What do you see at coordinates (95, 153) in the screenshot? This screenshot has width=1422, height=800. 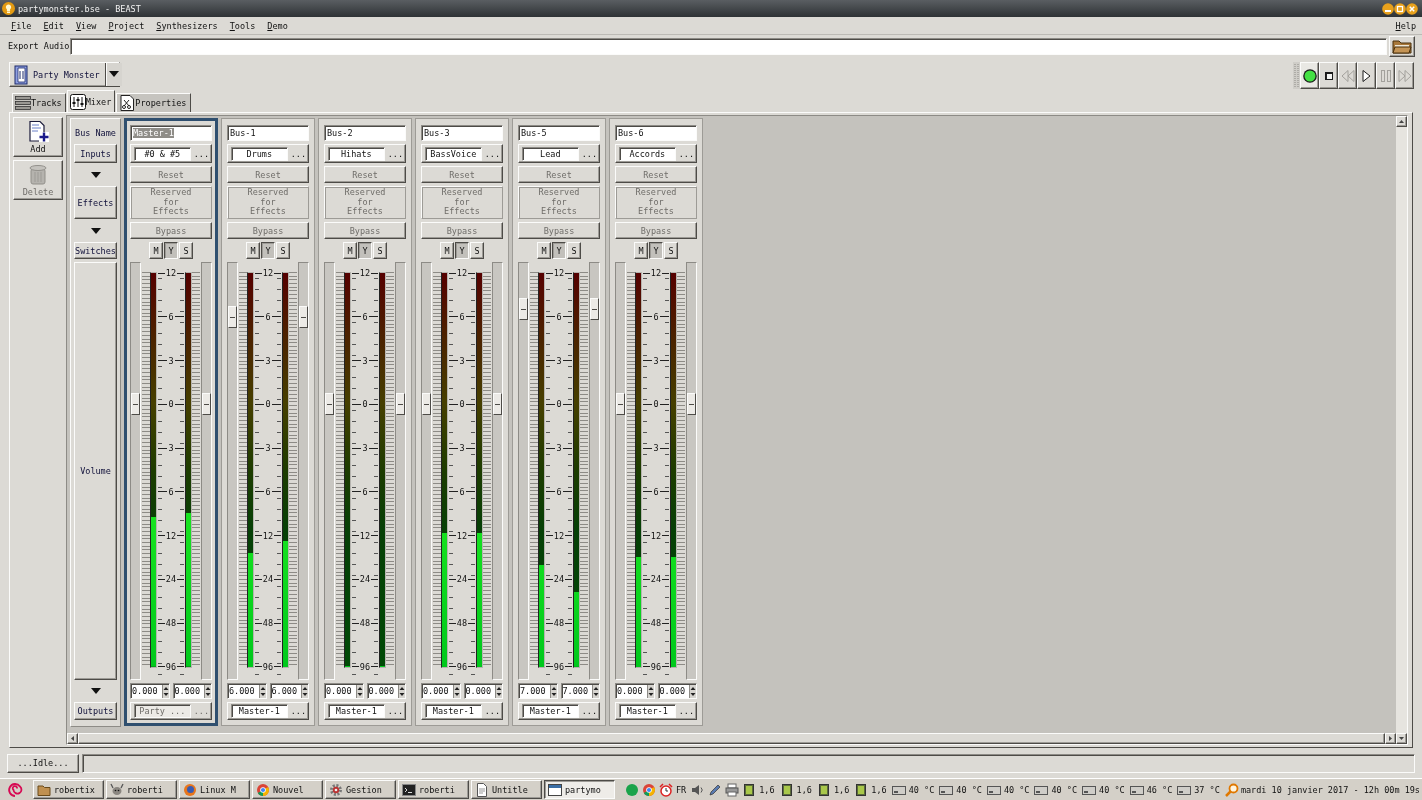 I see `section-button: Inputs` at bounding box center [95, 153].